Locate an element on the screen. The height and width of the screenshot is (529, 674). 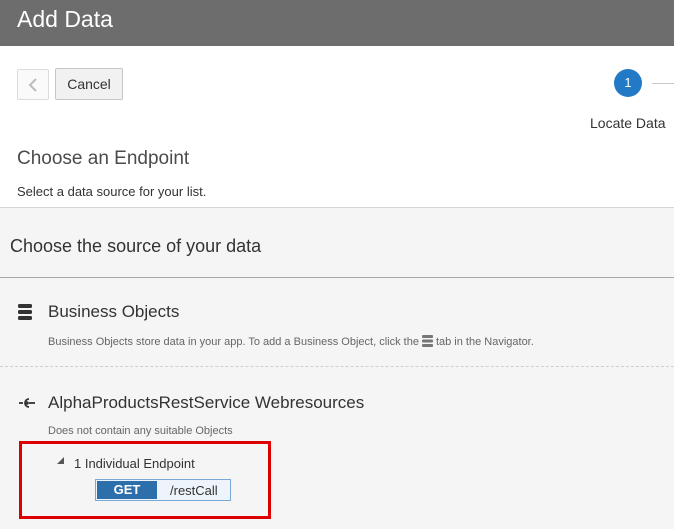
triangle-expanded-icon is located at coordinates (60, 460).